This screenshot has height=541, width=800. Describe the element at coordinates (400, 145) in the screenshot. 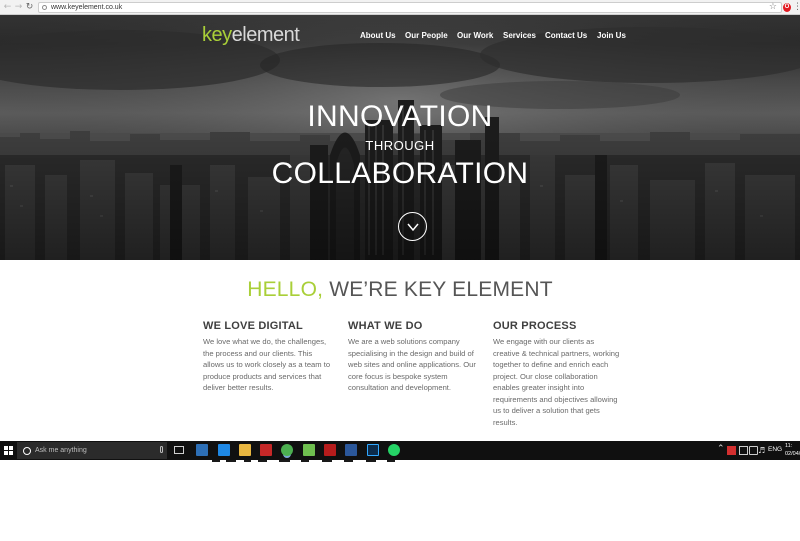

I see `hero-headline-through: THROUGH` at that location.